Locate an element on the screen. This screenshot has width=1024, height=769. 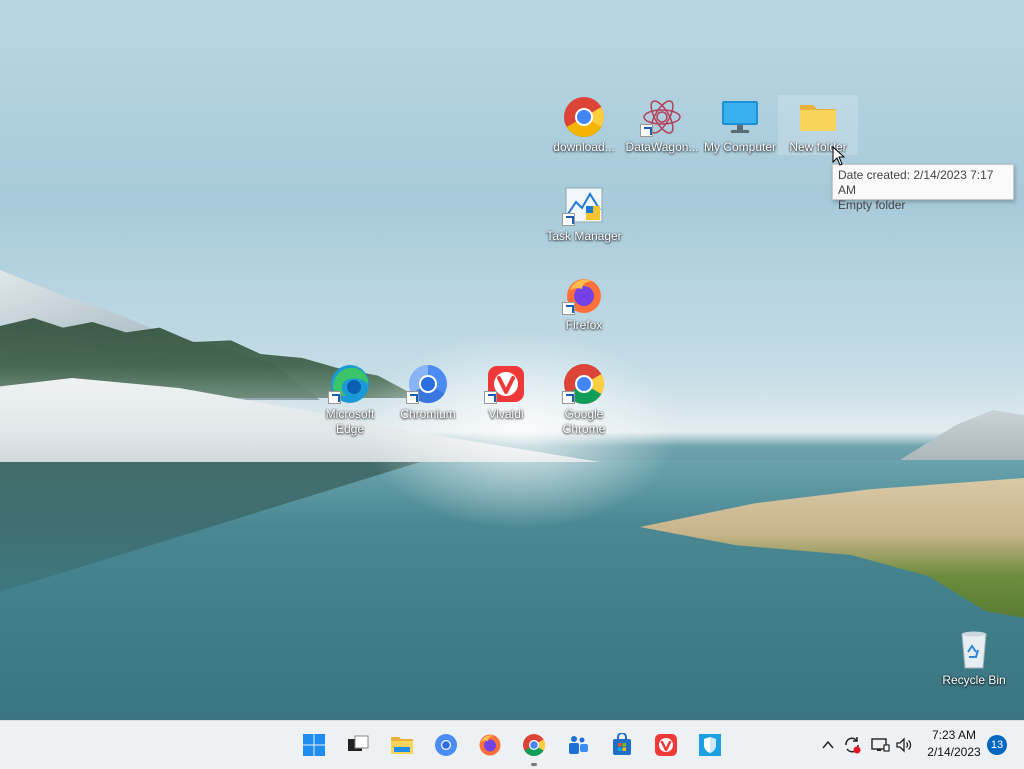
file-explorer-button is located at coordinates (402, 745).